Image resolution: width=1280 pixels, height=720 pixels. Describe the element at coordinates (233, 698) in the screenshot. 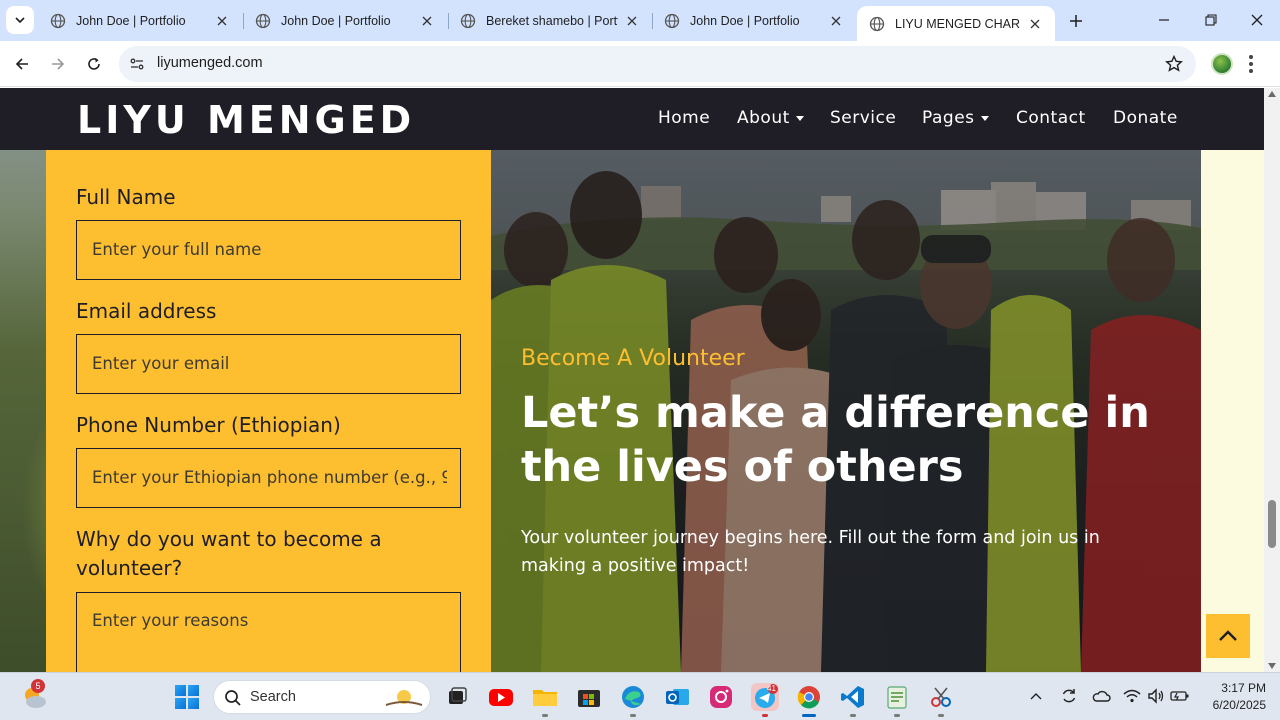

I see `search-icon` at that location.